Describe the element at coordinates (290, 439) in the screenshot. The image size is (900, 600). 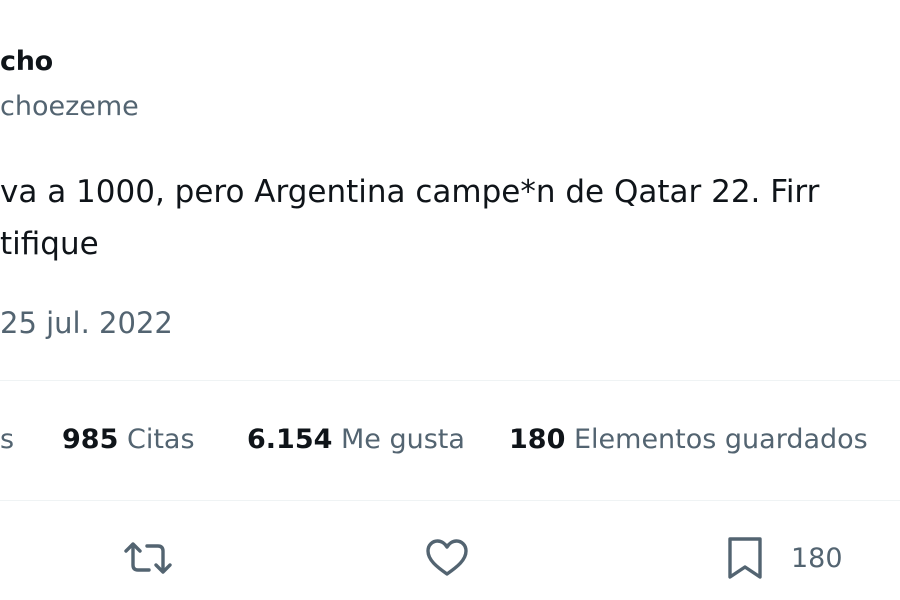
I see `likes-count: 6.154` at that location.